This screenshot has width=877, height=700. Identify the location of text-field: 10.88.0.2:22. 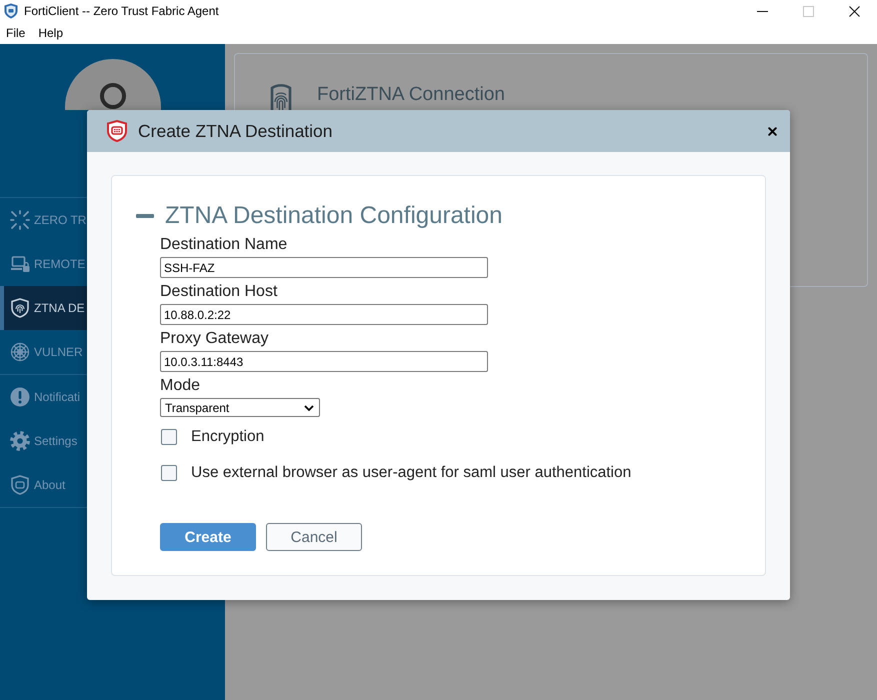
(324, 314).